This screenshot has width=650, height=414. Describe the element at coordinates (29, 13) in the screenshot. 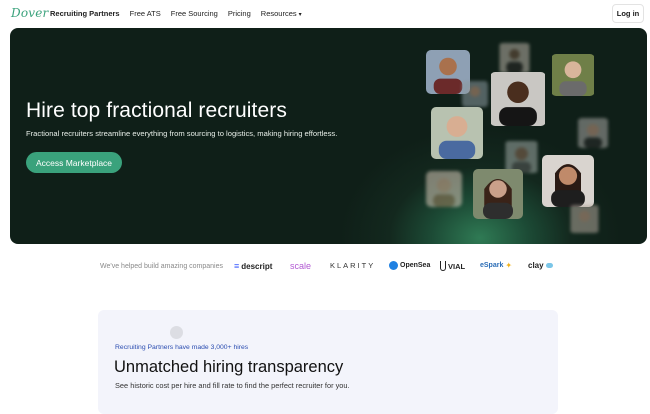

I see `dover-logo: Dover` at that location.